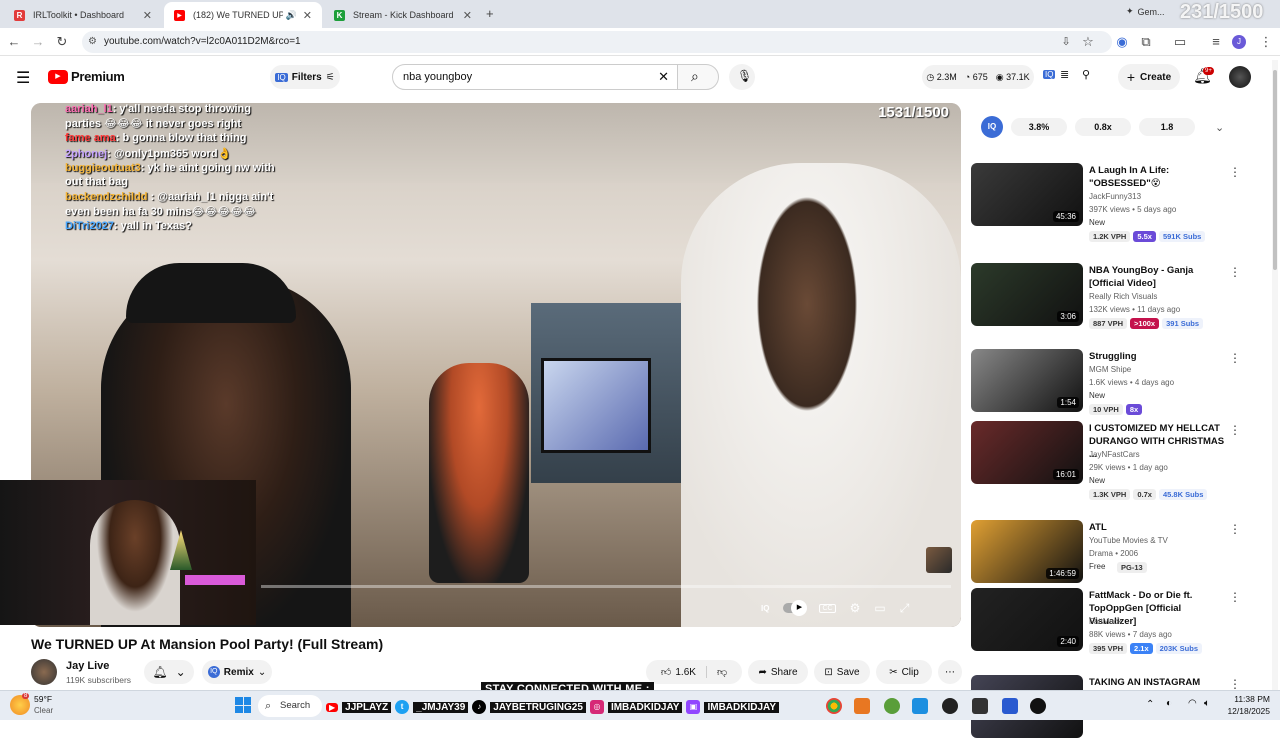  I want to click on queue-icon: ≣, so click(1064, 74).